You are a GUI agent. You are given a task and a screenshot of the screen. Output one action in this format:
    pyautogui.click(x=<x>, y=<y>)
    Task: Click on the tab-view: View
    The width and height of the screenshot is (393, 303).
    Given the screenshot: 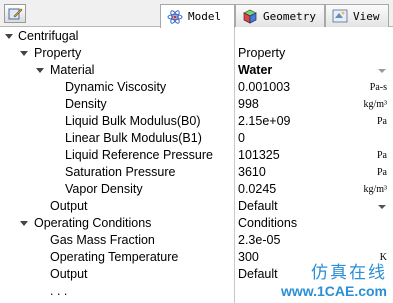 What is the action you would take?
    pyautogui.click(x=357, y=15)
    